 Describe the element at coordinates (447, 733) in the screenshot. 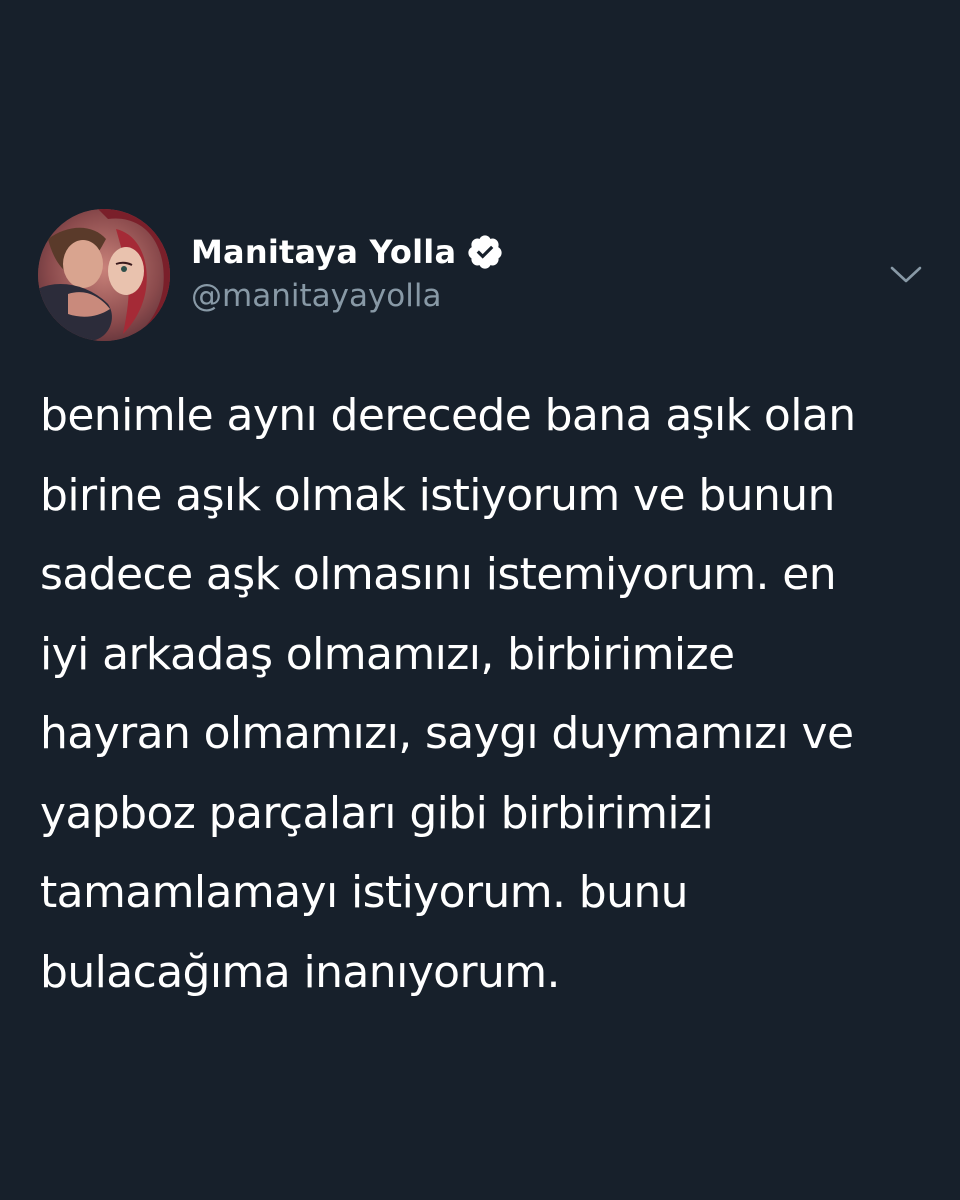

I see `tweet-text-line: hayran olmamızı, saygı duymamızı ve` at that location.